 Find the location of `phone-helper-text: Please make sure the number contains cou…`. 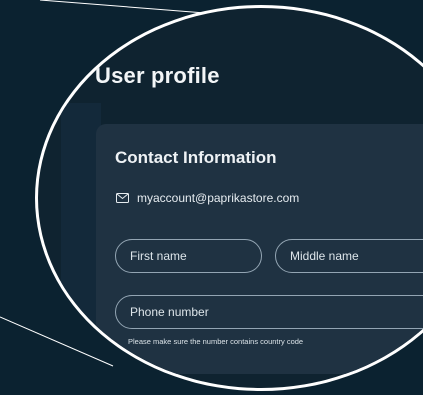

phone-helper-text: Please make sure the number contains cou… is located at coordinates (216, 341).